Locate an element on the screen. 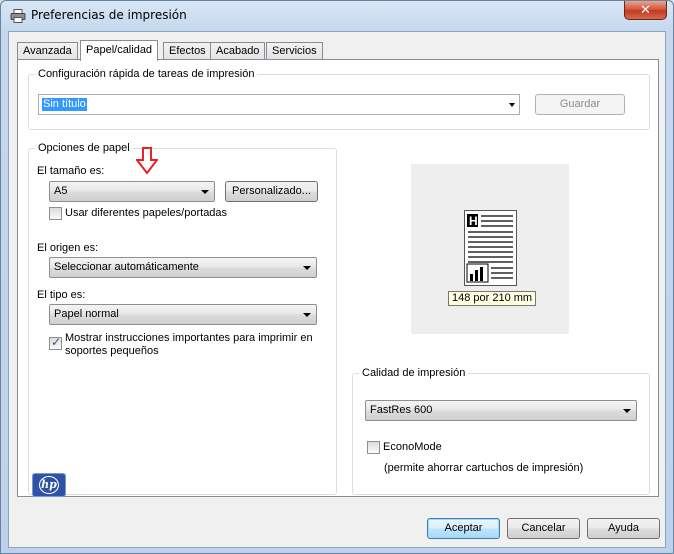 Image resolution: width=674 pixels, height=554 pixels. cancel-button: Cancelar is located at coordinates (543, 528).